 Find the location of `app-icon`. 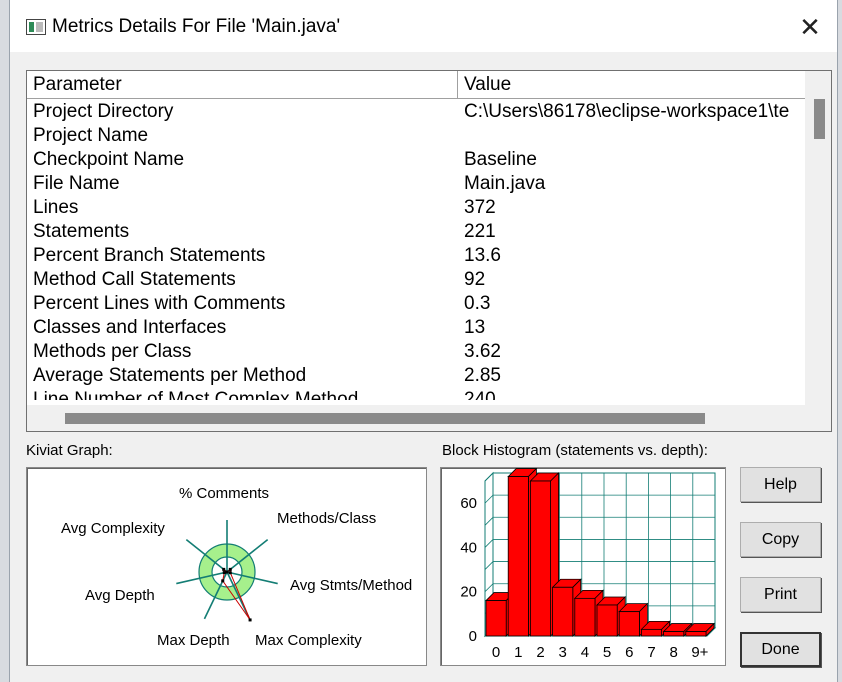

app-icon is located at coordinates (36, 27).